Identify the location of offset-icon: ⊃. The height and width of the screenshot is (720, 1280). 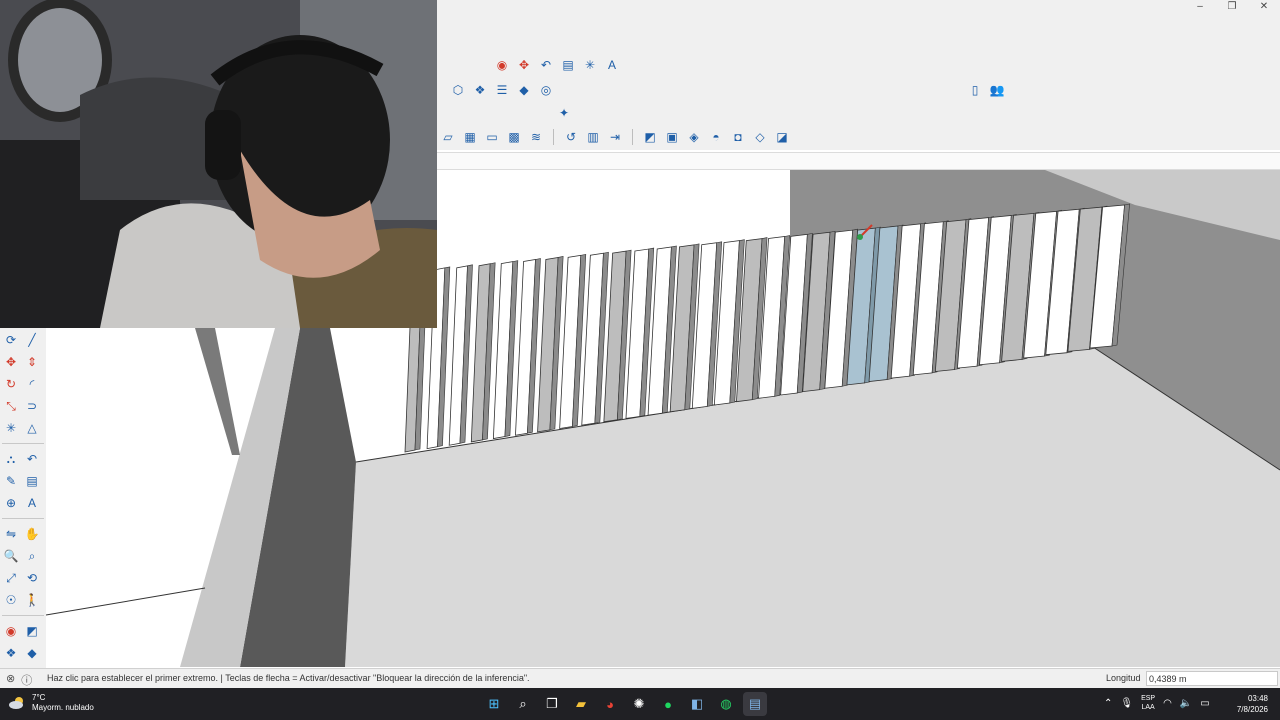
(32, 406).